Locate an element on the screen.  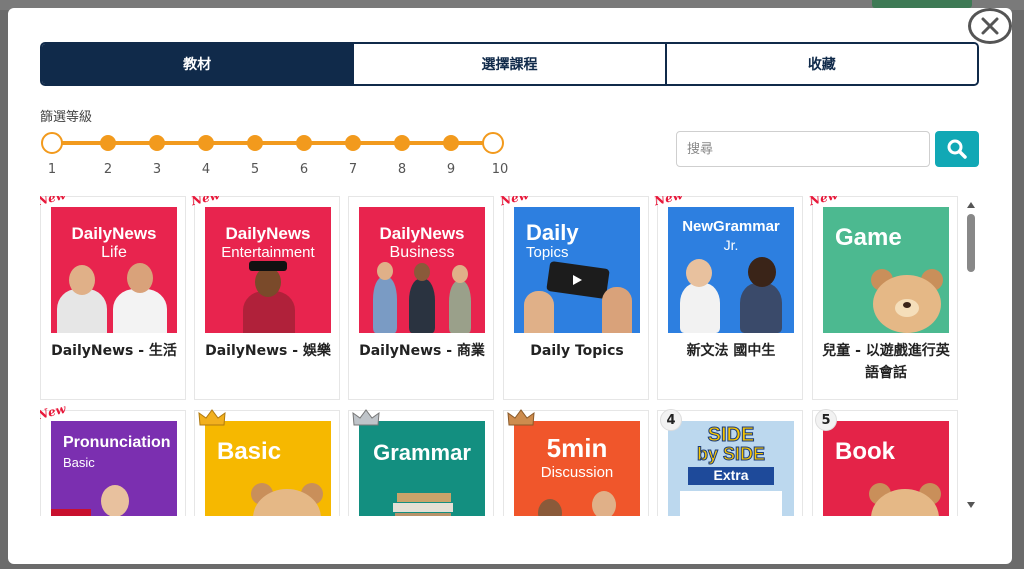
cover-subtitle: Basic is located at coordinates (79, 462).